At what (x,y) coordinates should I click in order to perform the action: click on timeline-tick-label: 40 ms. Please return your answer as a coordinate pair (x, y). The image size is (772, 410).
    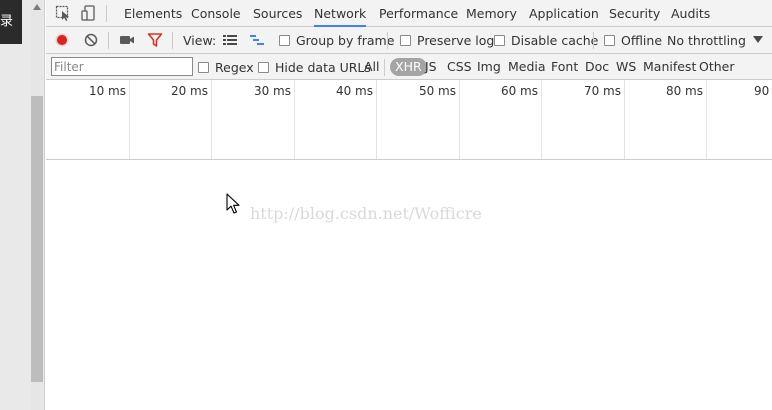
    Looking at the image, I should click on (354, 91).